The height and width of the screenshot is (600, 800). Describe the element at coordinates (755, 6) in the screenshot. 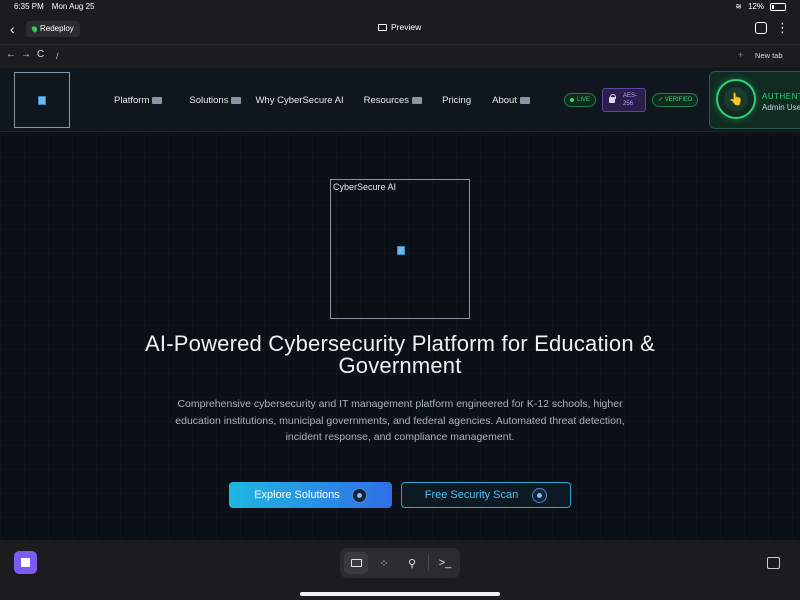

I see `battery-percent: 12%` at that location.